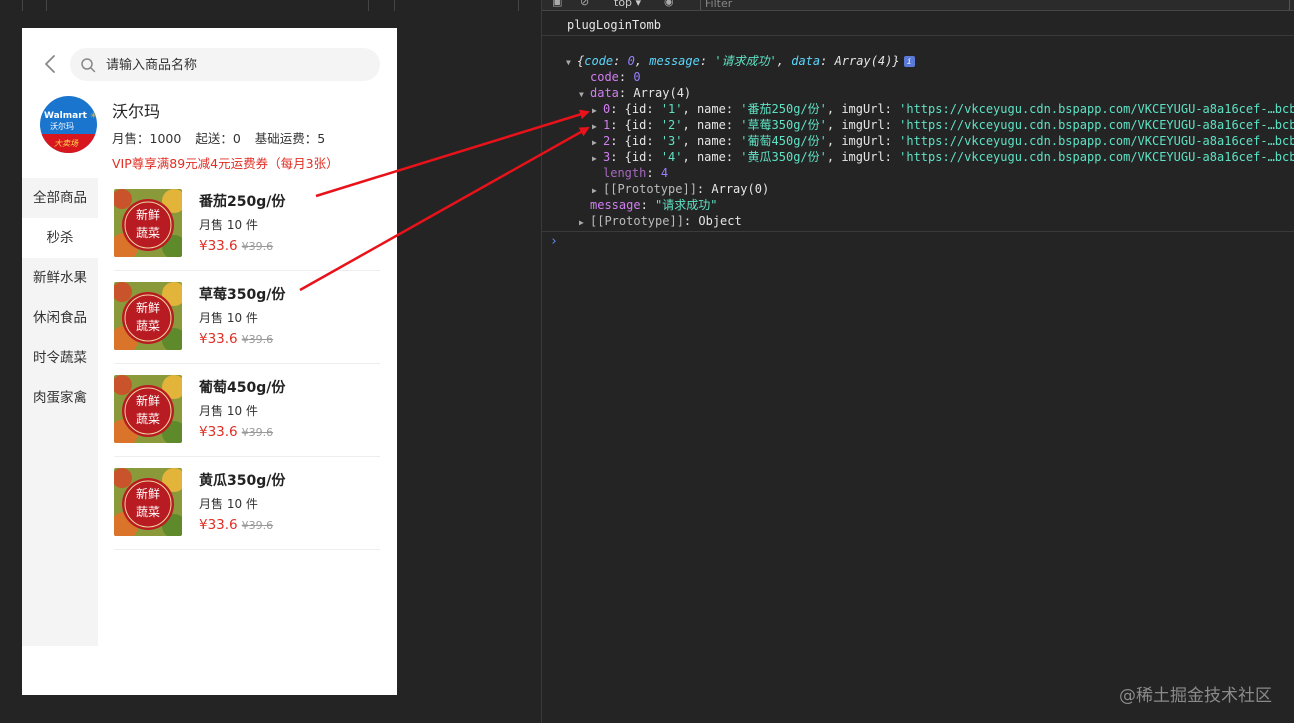  I want to click on product-item: 新鲜 蔬菜 番茄250g/份 月售 10 件 ¥33.6 ¥39.6, so click(247, 224).